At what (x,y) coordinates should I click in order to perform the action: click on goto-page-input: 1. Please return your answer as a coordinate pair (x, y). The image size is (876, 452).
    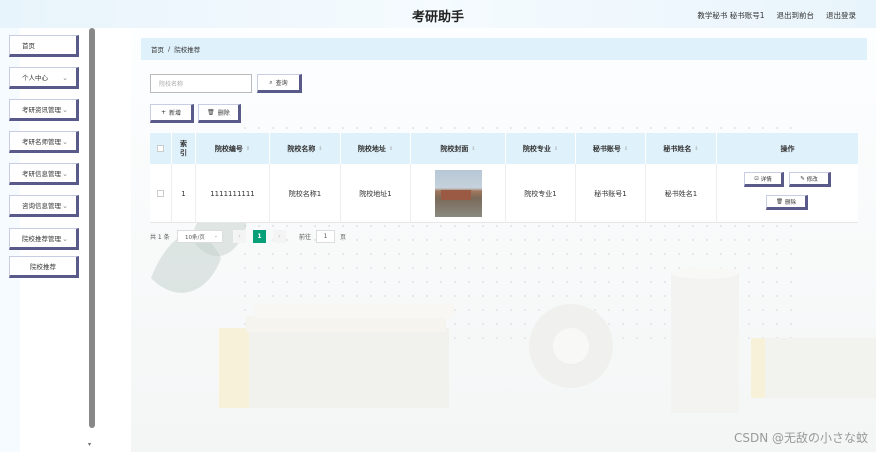
    Looking at the image, I should click on (325, 236).